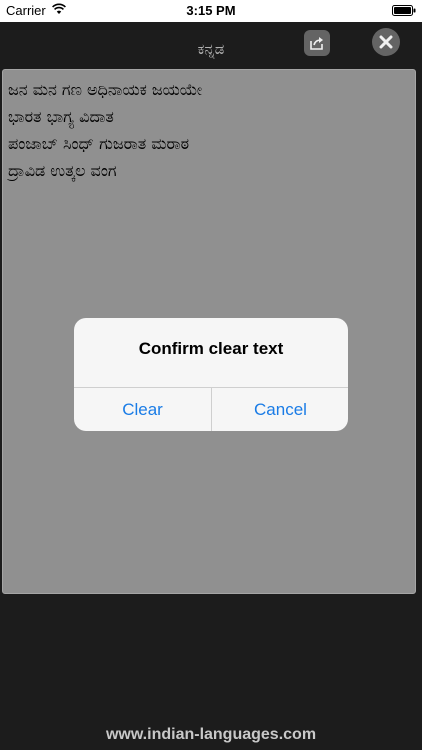  Describe the element at coordinates (211, 348) in the screenshot. I see `dialog-title: Confirm clear text` at that location.